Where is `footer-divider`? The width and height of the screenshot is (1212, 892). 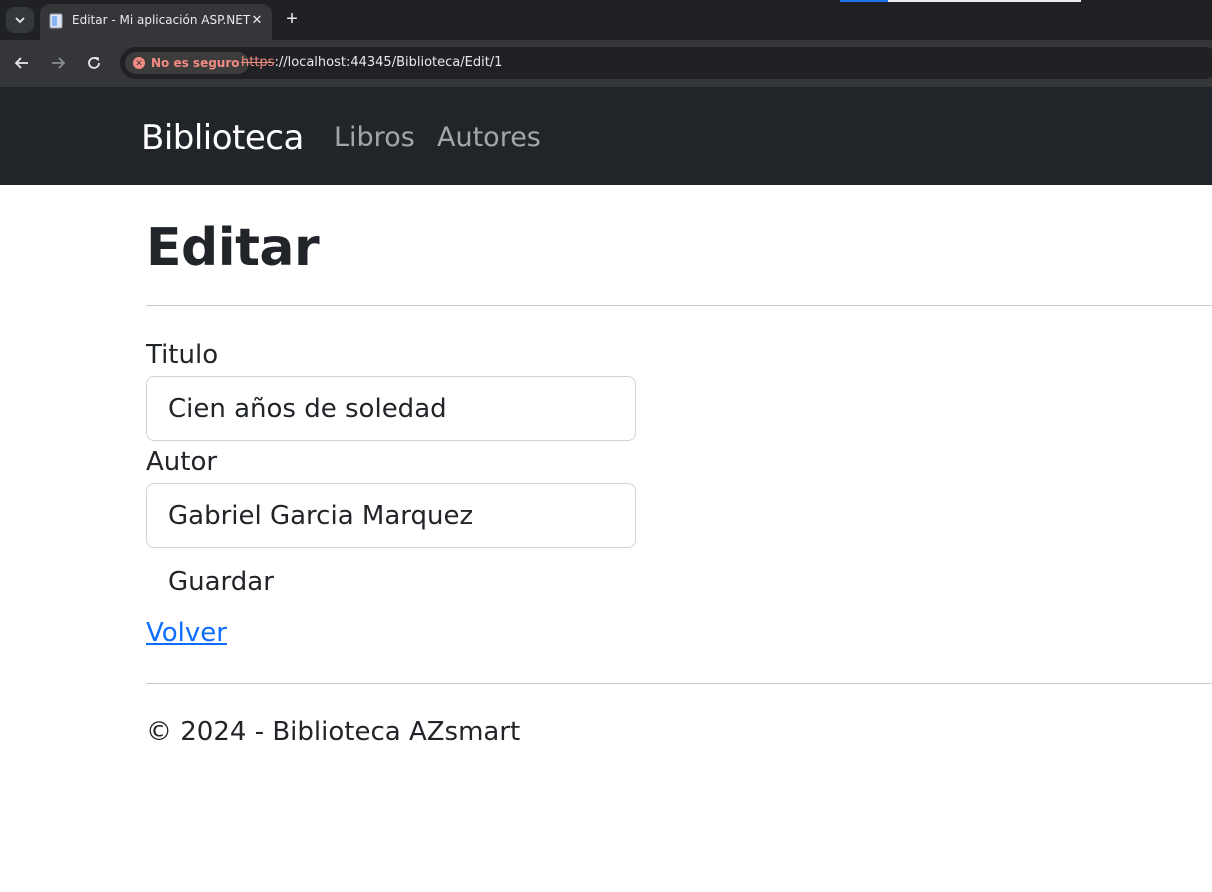 footer-divider is located at coordinates (679, 683).